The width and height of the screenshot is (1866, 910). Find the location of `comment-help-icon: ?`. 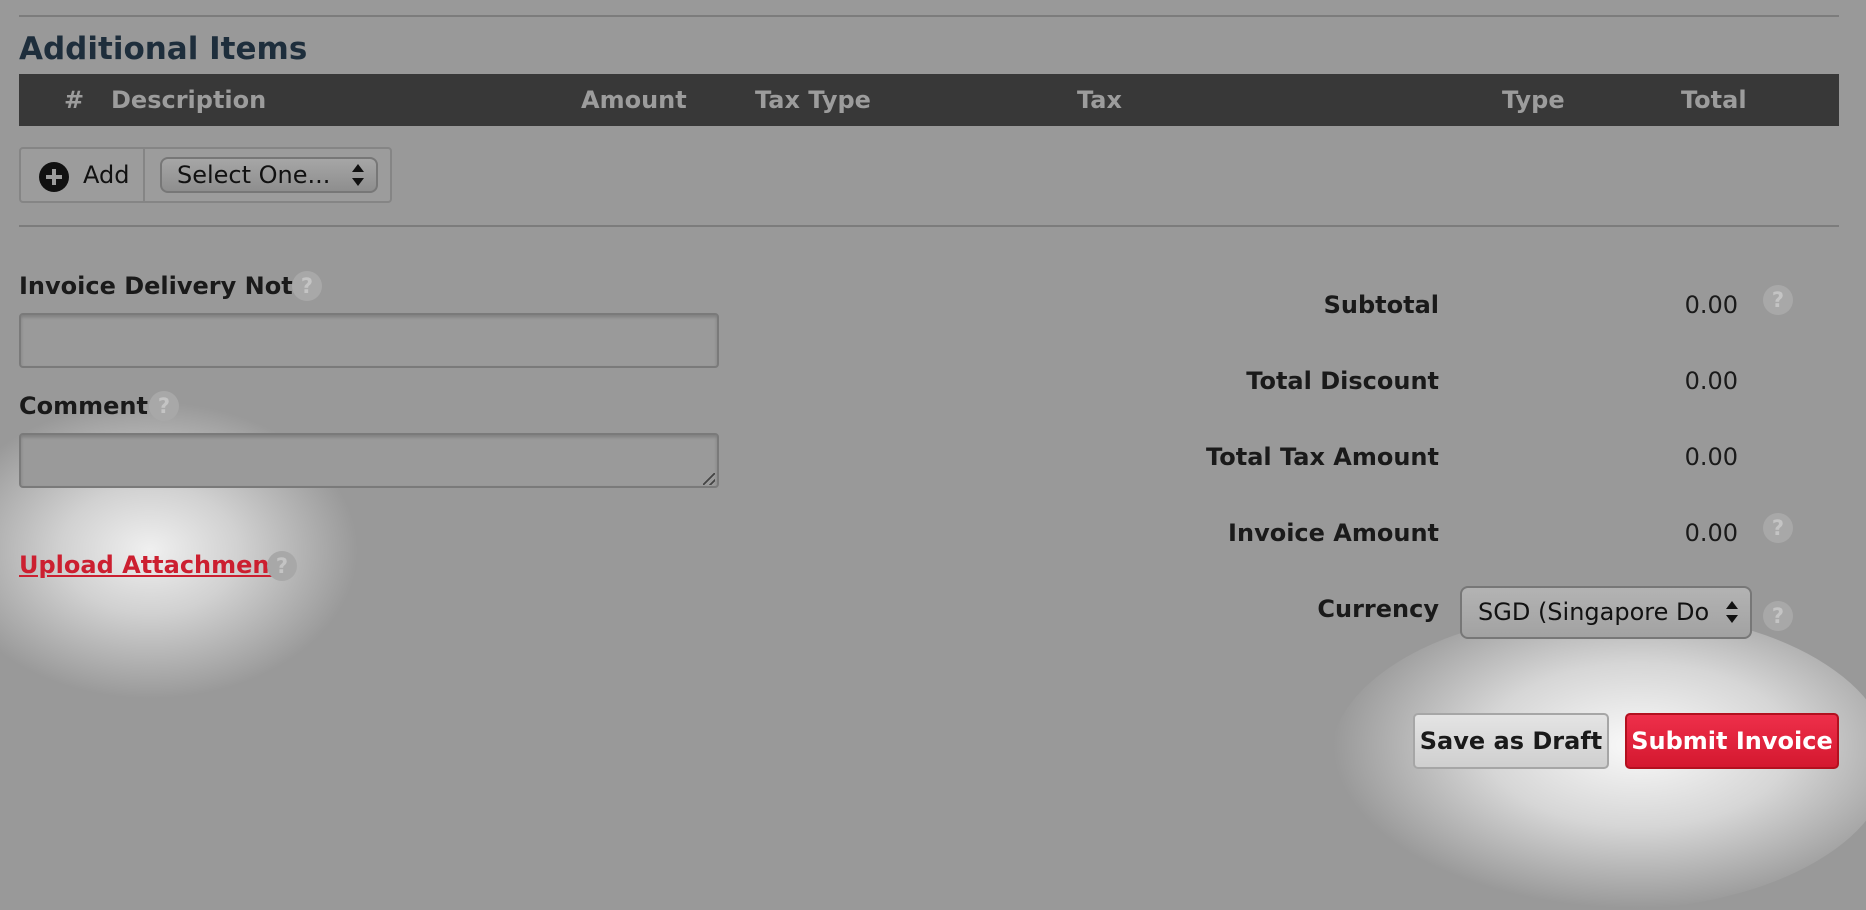

comment-help-icon: ? is located at coordinates (164, 406).